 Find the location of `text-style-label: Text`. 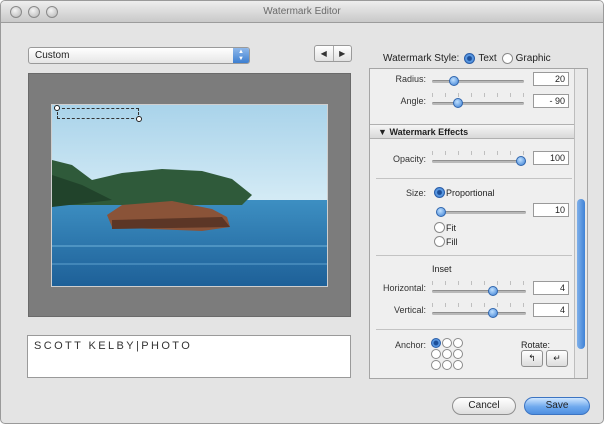

text-style-label: Text is located at coordinates (487, 58).